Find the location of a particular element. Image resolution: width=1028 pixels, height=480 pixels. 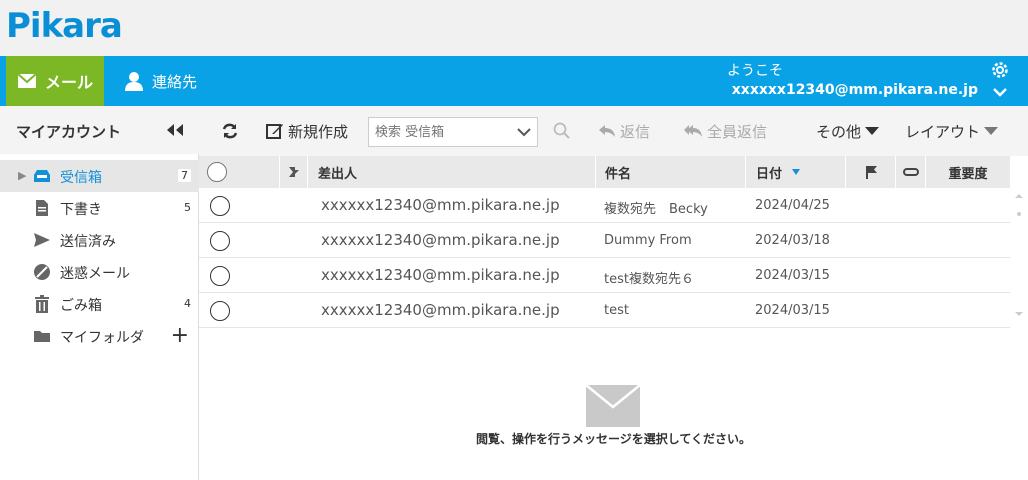

search-button is located at coordinates (562, 131).